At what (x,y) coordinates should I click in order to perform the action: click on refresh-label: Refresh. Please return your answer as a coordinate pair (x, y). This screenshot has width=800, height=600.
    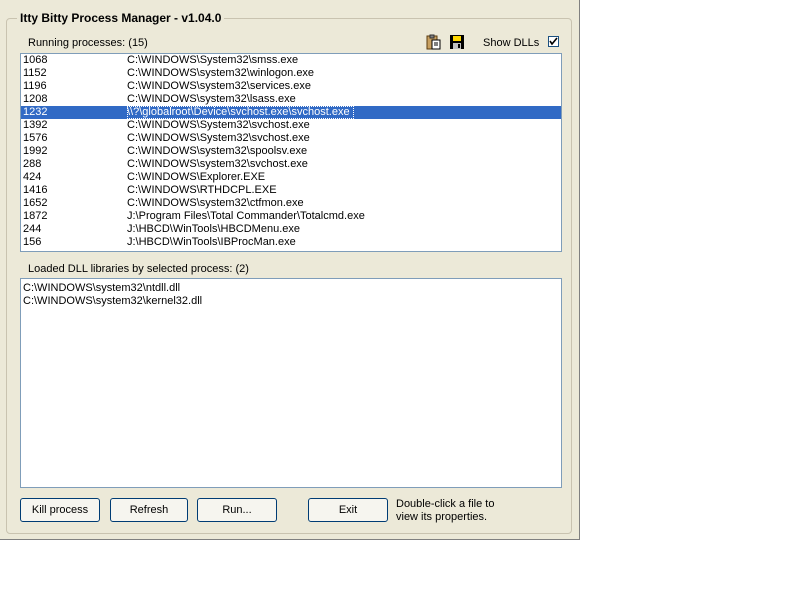
    Looking at the image, I should click on (149, 510).